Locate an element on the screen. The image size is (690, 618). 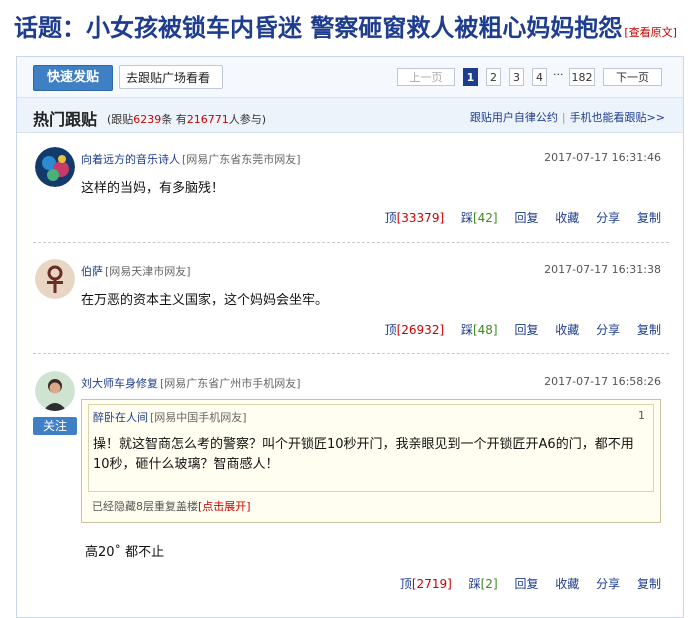
hidden-floors-text: 已经隐藏8层重复盖楼 is located at coordinates (145, 506).